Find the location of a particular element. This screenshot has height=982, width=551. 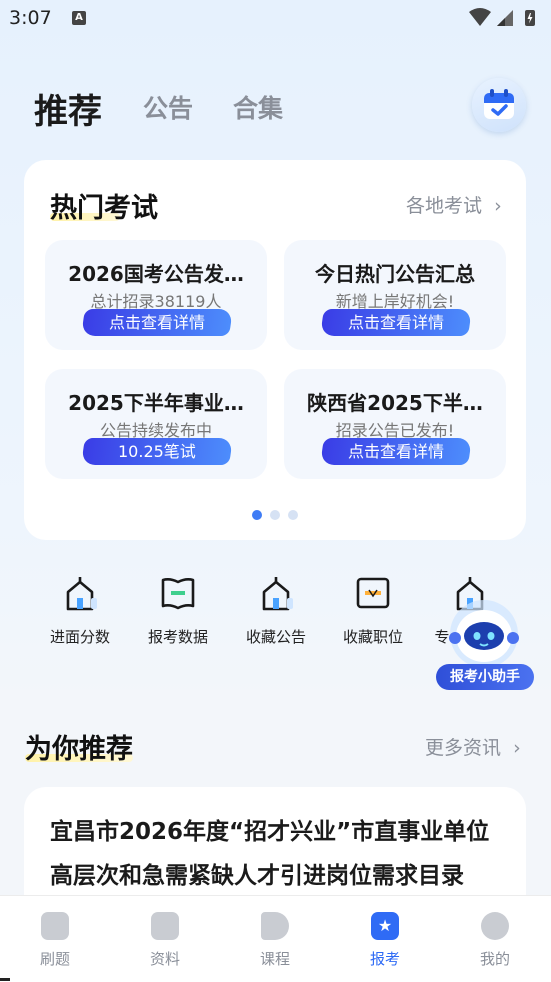

book-icon is located at coordinates (178, 594).